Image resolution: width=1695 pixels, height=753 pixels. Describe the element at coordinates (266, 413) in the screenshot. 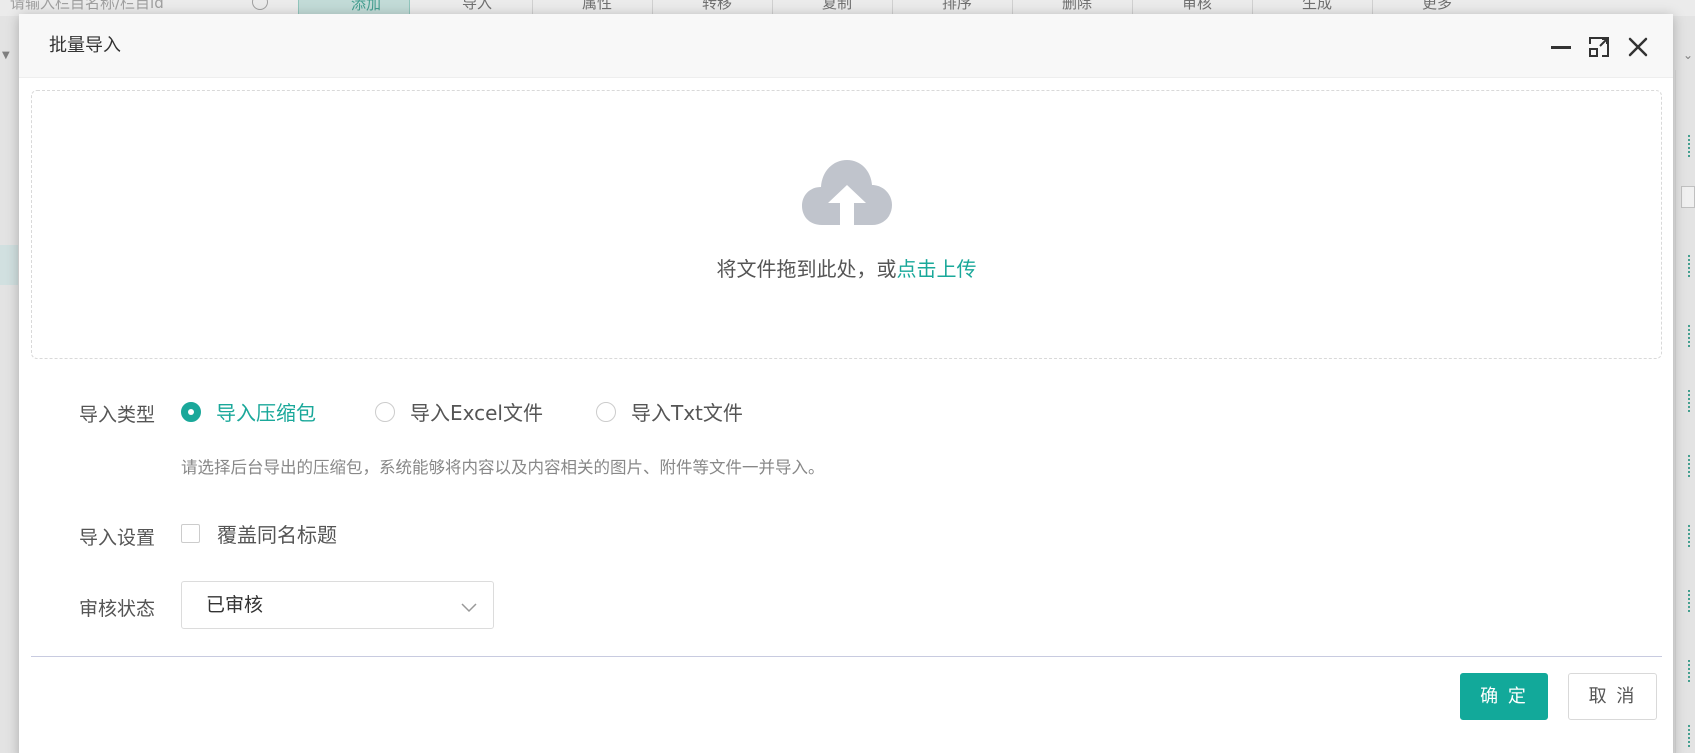

I see `radio-label: 导入压缩包` at that location.